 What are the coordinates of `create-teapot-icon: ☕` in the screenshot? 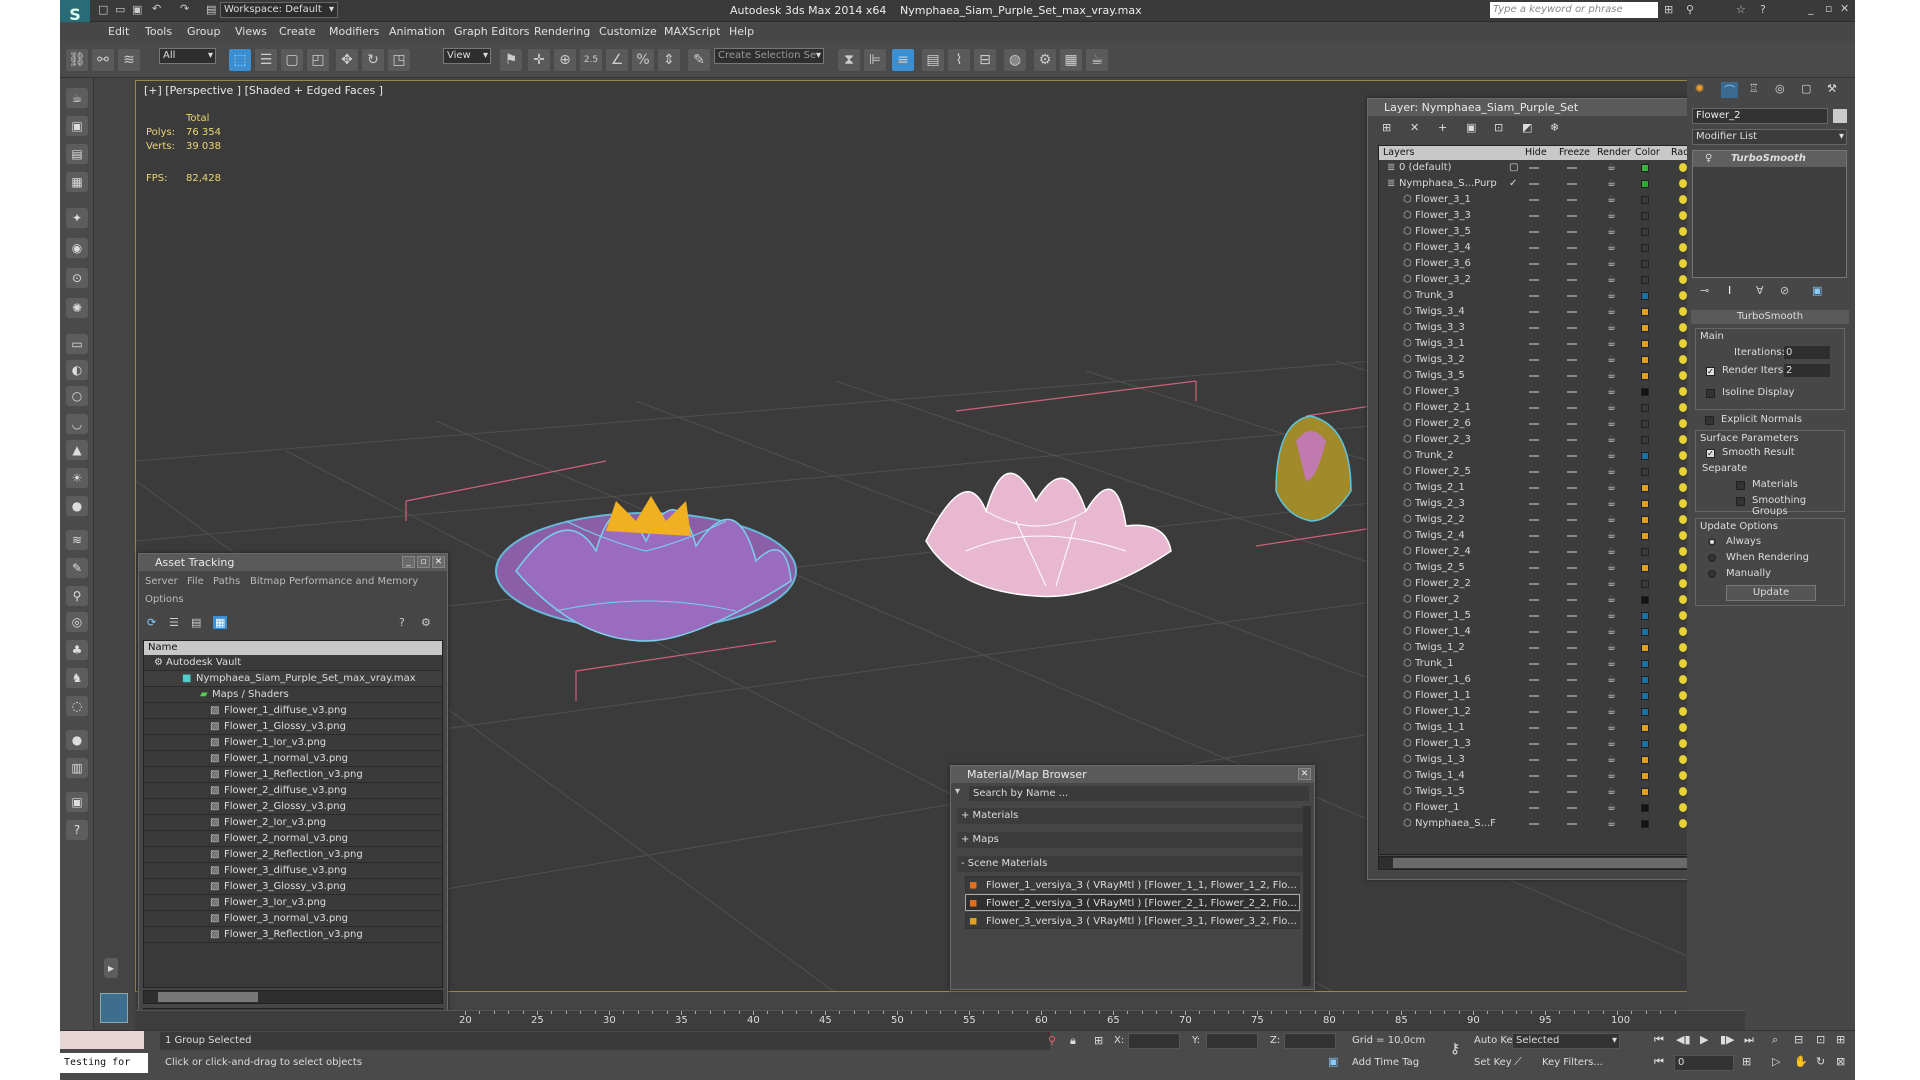 It's located at (77, 98).